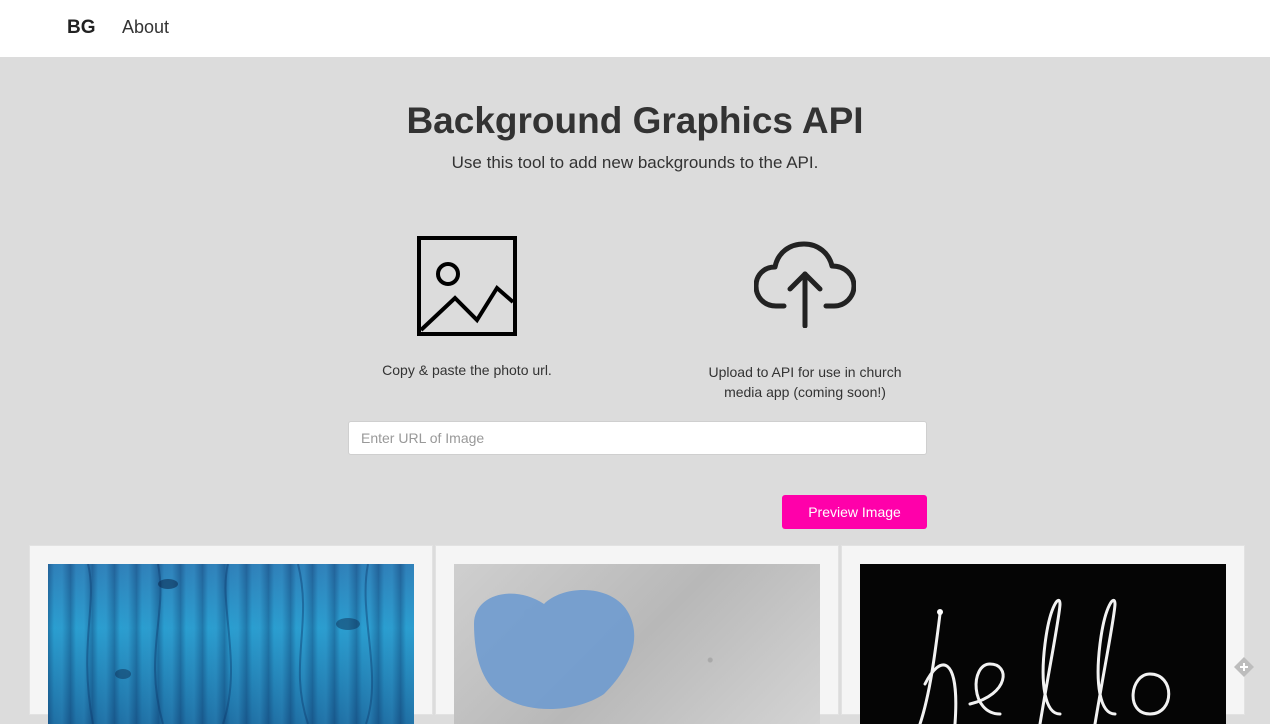 The width and height of the screenshot is (1270, 724). What do you see at coordinates (637, 644) in the screenshot?
I see `concrete-heart-image` at bounding box center [637, 644].